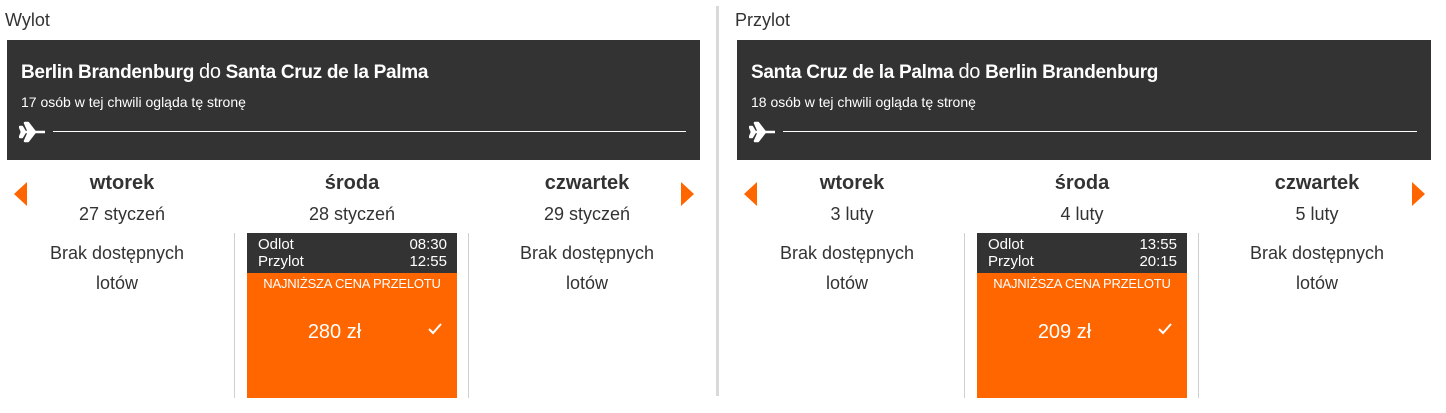 The height and width of the screenshot is (413, 1446). What do you see at coordinates (352, 198) in the screenshot?
I see `day-tab-wednesday: środa 28 styczeń` at bounding box center [352, 198].